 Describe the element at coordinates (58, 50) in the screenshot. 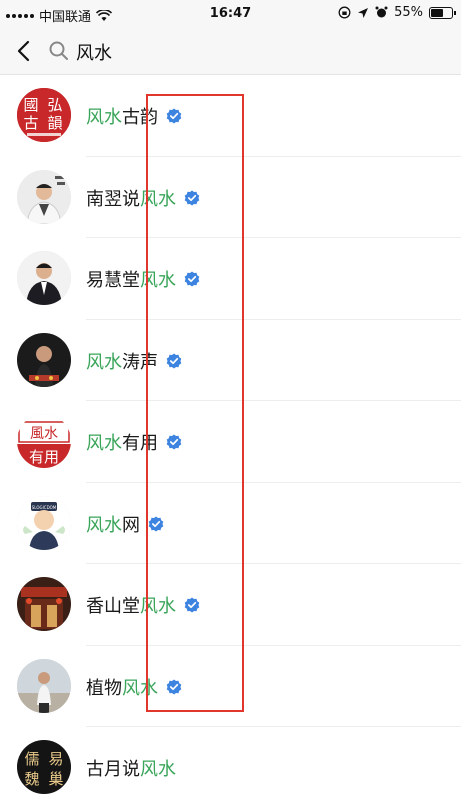

I see `search-icon` at that location.